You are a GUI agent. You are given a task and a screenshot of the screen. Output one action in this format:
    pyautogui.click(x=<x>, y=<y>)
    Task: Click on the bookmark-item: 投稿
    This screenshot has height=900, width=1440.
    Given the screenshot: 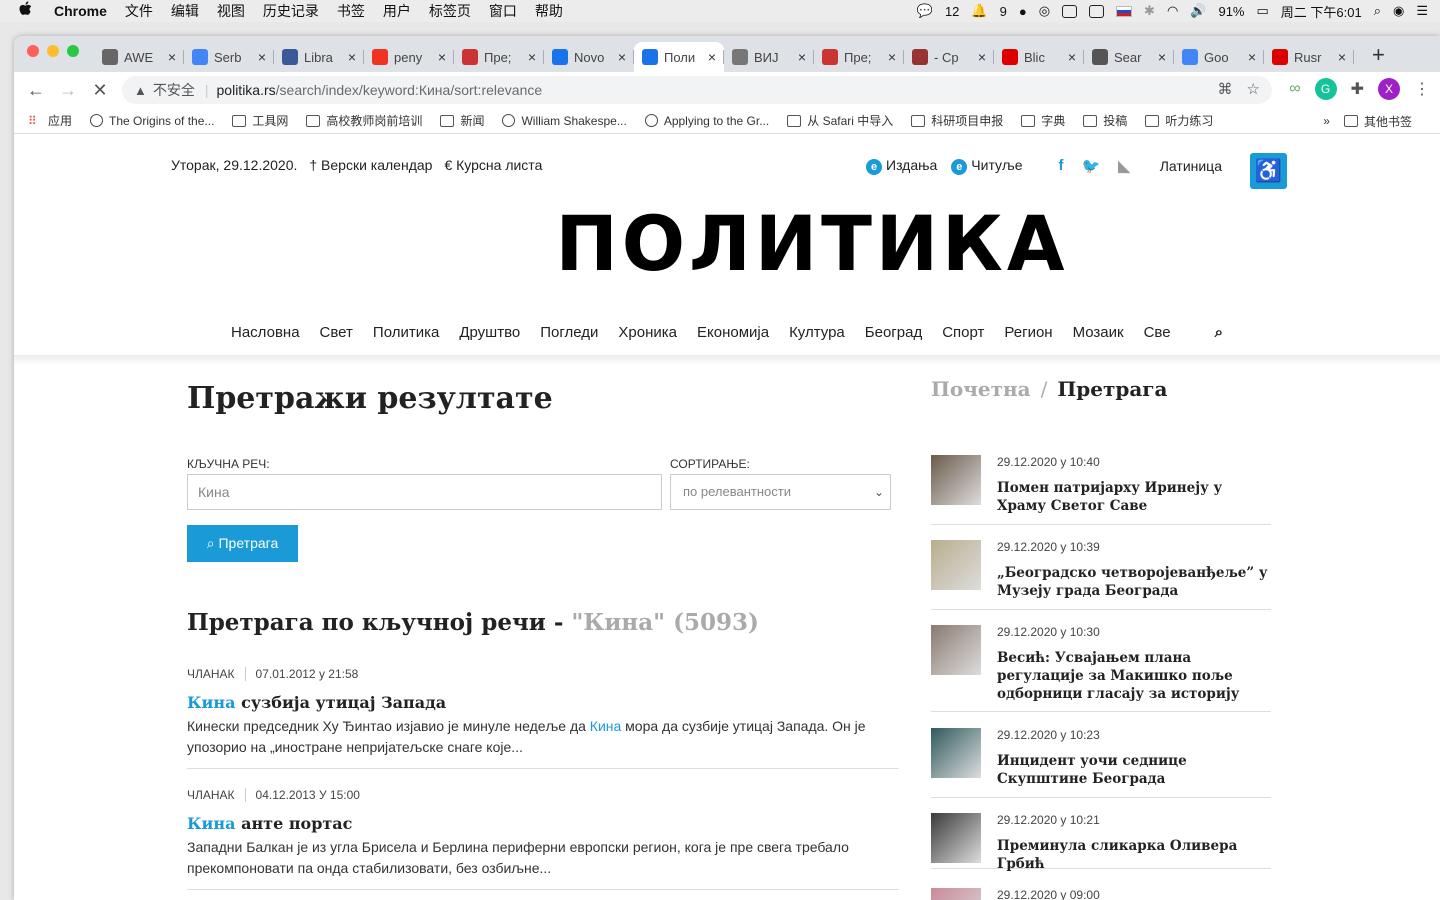 What is the action you would take?
    pyautogui.click(x=1105, y=120)
    